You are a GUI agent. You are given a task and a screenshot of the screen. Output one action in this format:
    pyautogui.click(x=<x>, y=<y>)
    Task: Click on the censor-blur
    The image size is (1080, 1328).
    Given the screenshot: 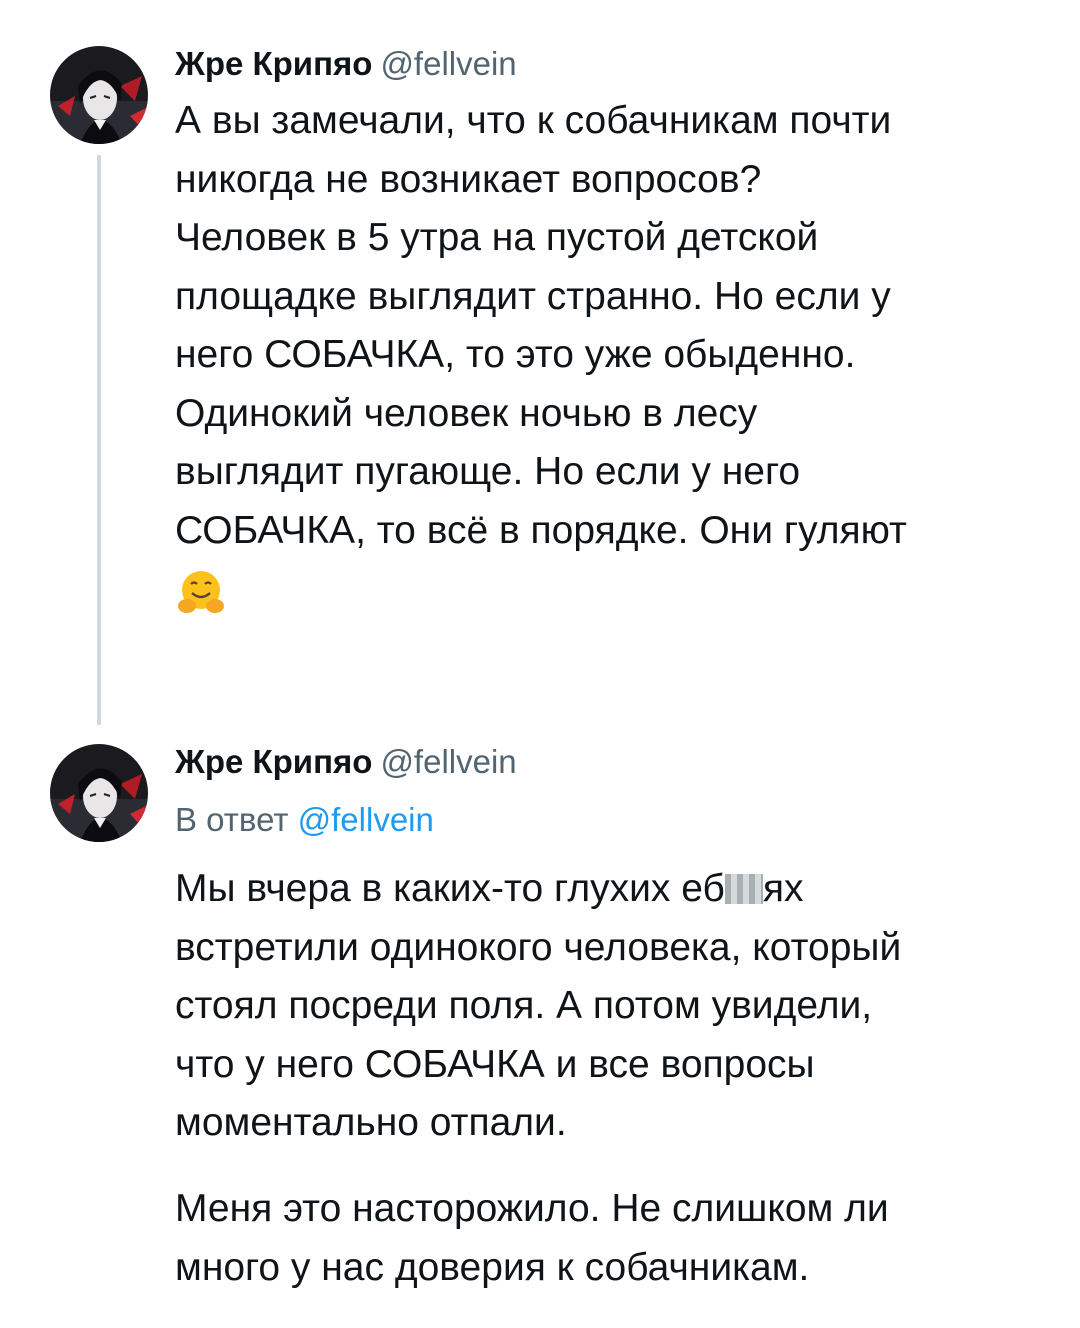 What is the action you would take?
    pyautogui.click(x=743, y=889)
    